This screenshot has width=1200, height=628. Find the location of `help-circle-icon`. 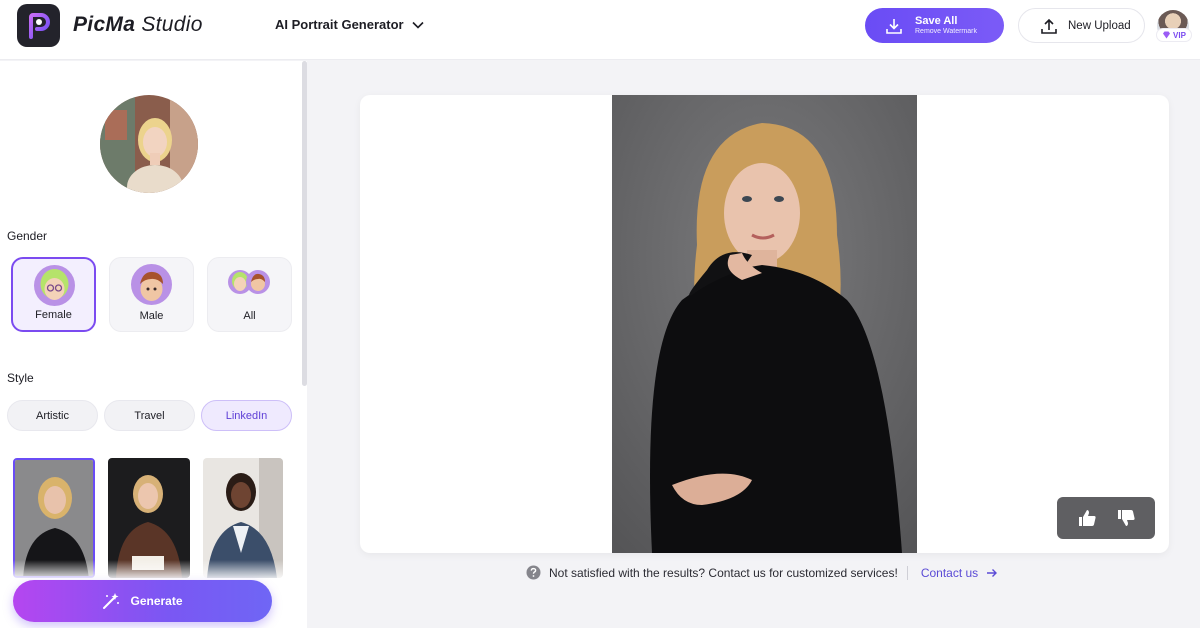

help-circle-icon is located at coordinates (533, 572).